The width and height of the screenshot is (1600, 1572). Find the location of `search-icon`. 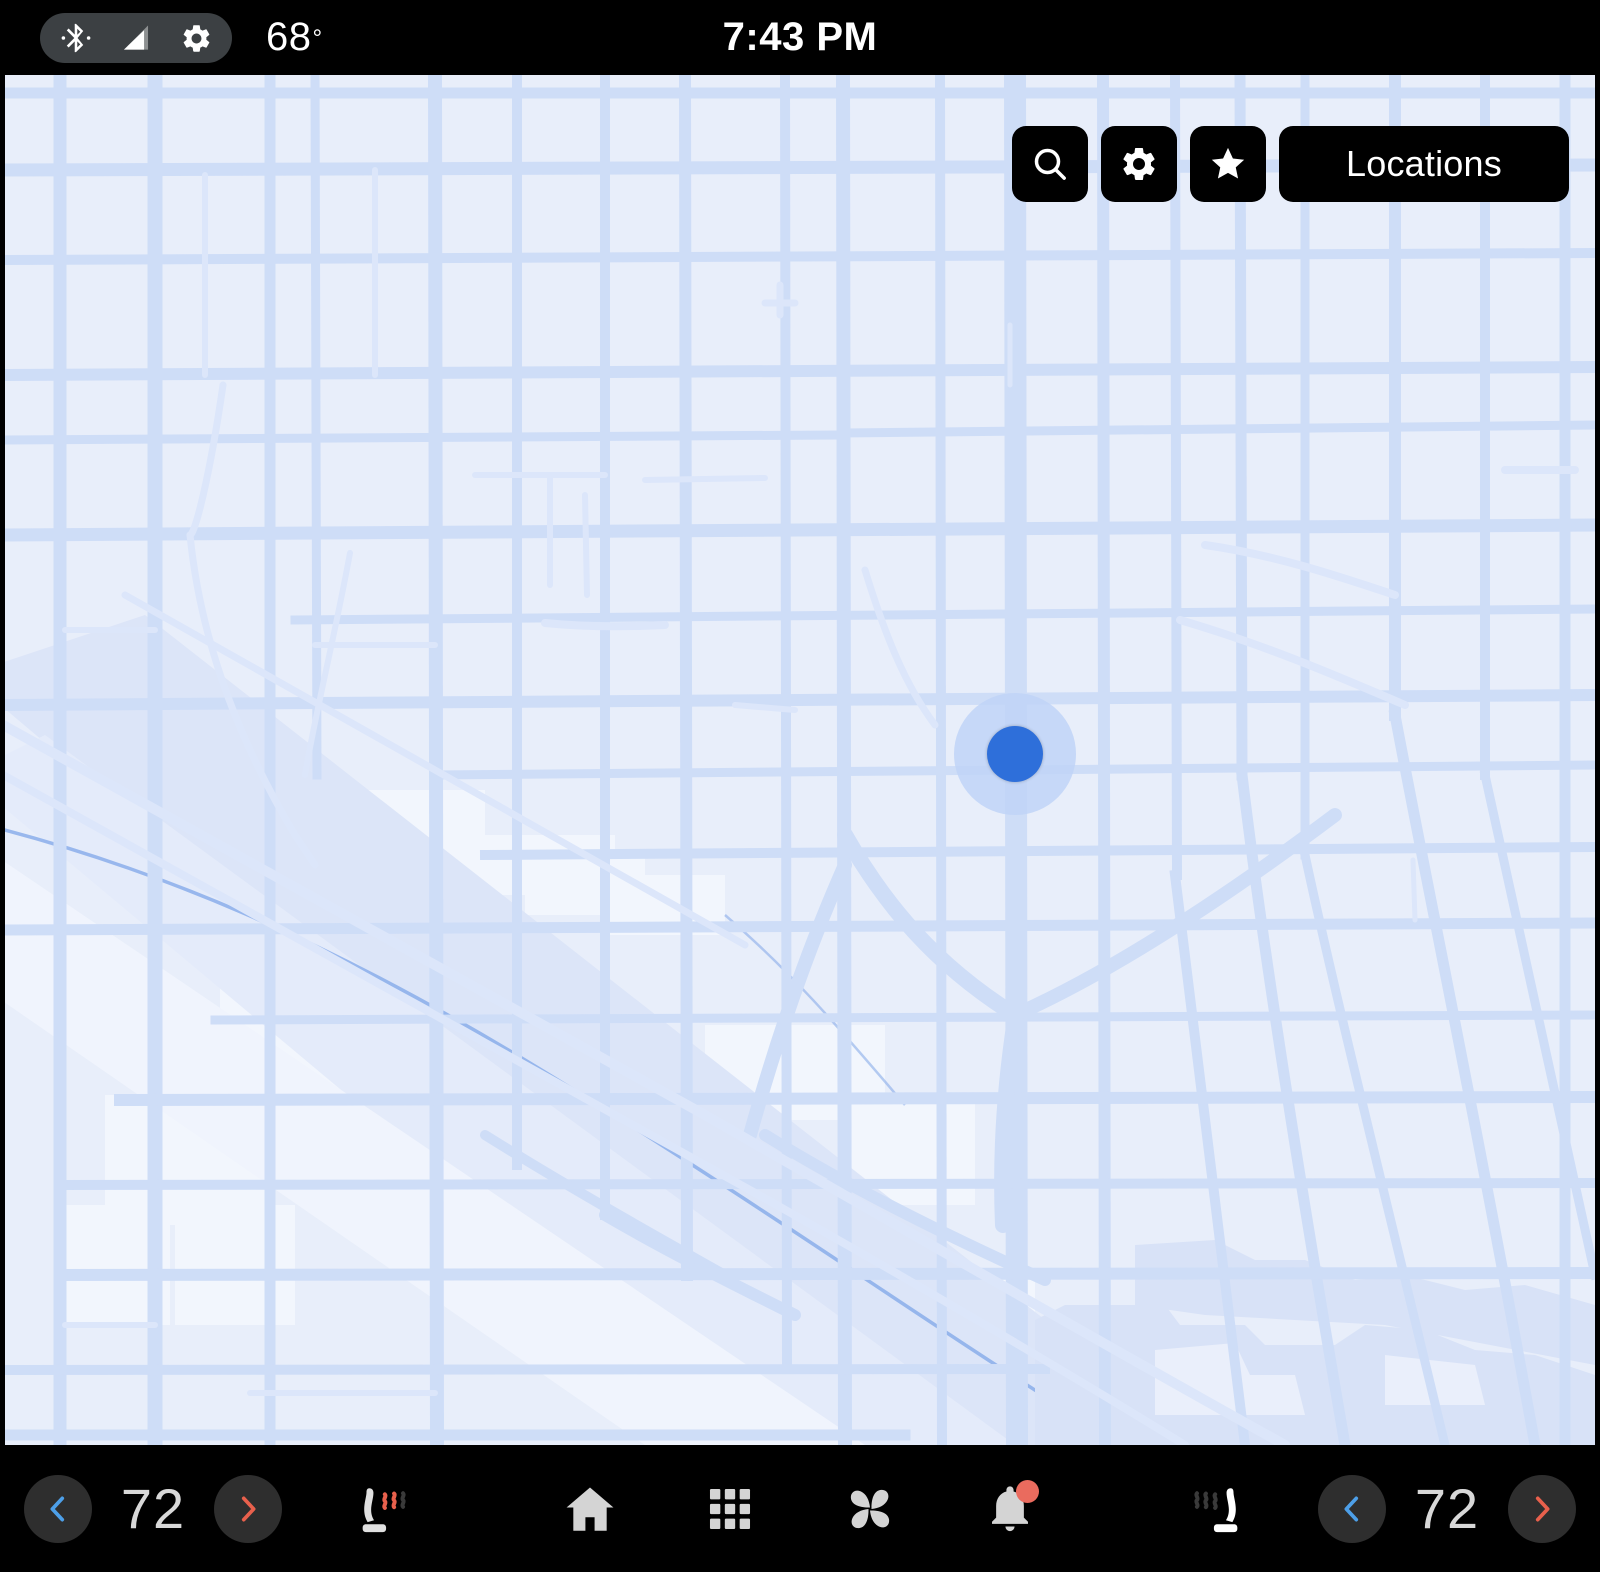

search-icon is located at coordinates (1050, 164).